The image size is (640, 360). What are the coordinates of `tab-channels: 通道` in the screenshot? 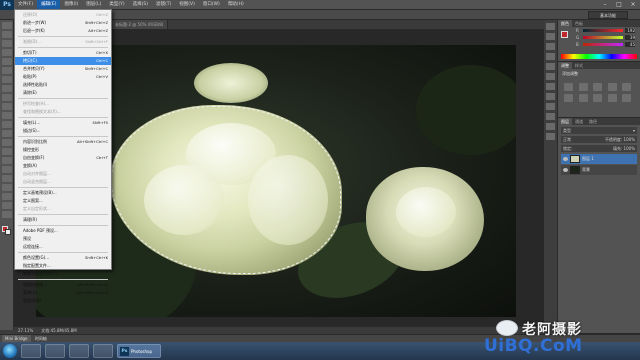 It's located at (579, 121).